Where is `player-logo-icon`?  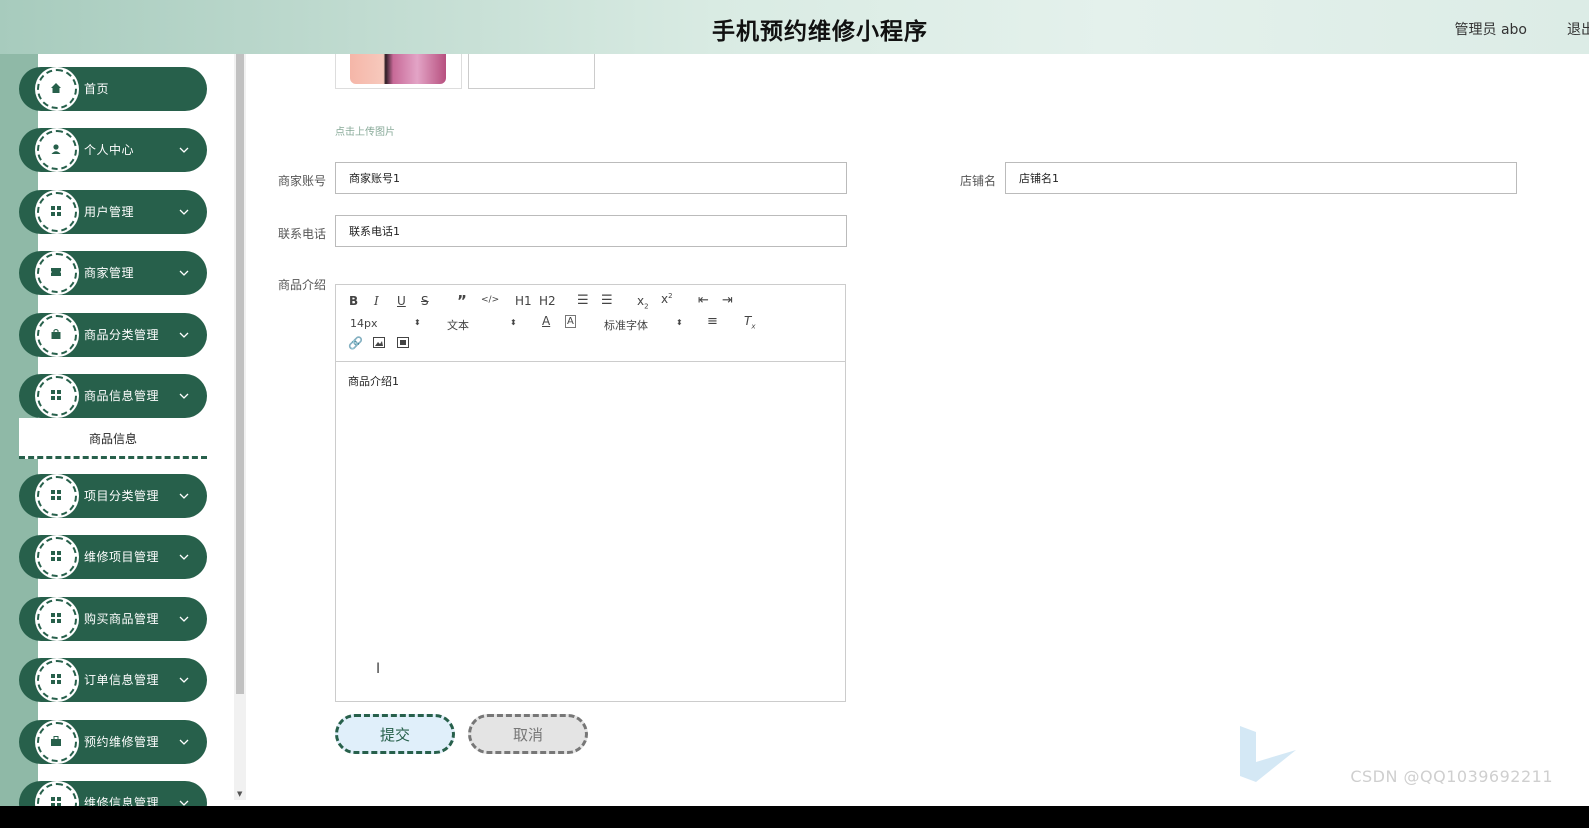
player-logo-icon is located at coordinates (1268, 754).